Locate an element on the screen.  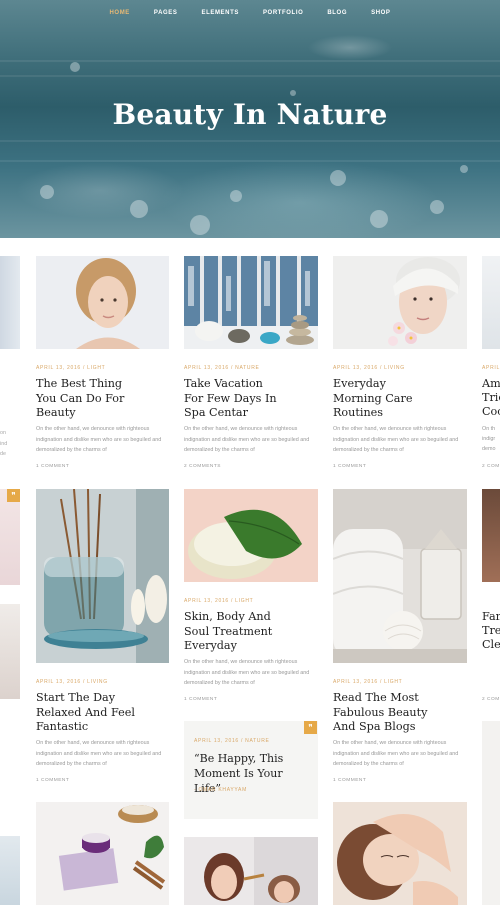
post-title: Skin, Body And Soul Treatment Everyday is located at coordinates (231, 632).